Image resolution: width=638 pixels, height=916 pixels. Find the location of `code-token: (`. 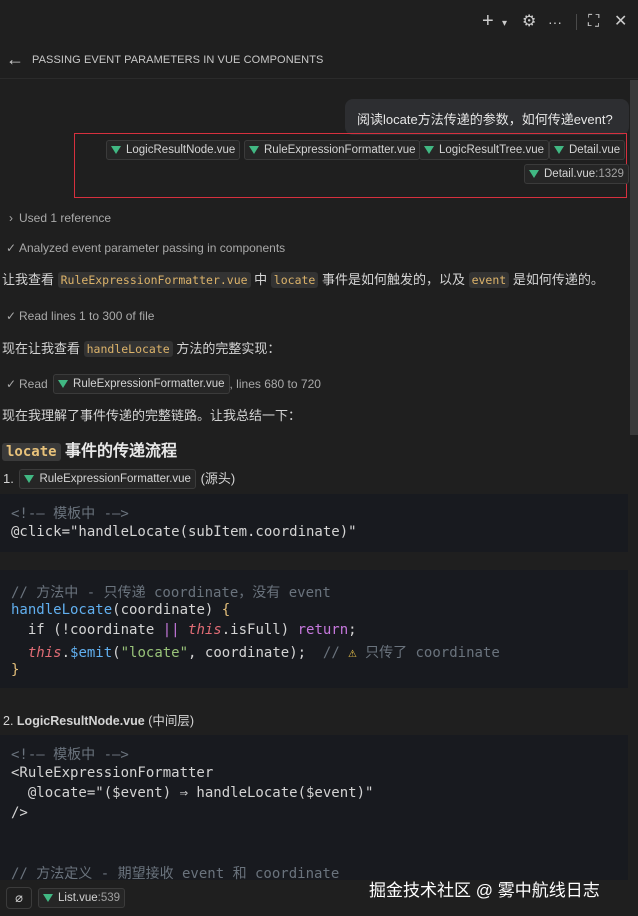

code-token: ( is located at coordinates (116, 653).